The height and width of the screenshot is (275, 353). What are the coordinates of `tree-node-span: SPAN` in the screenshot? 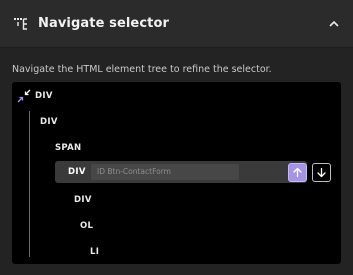 It's located at (68, 148).